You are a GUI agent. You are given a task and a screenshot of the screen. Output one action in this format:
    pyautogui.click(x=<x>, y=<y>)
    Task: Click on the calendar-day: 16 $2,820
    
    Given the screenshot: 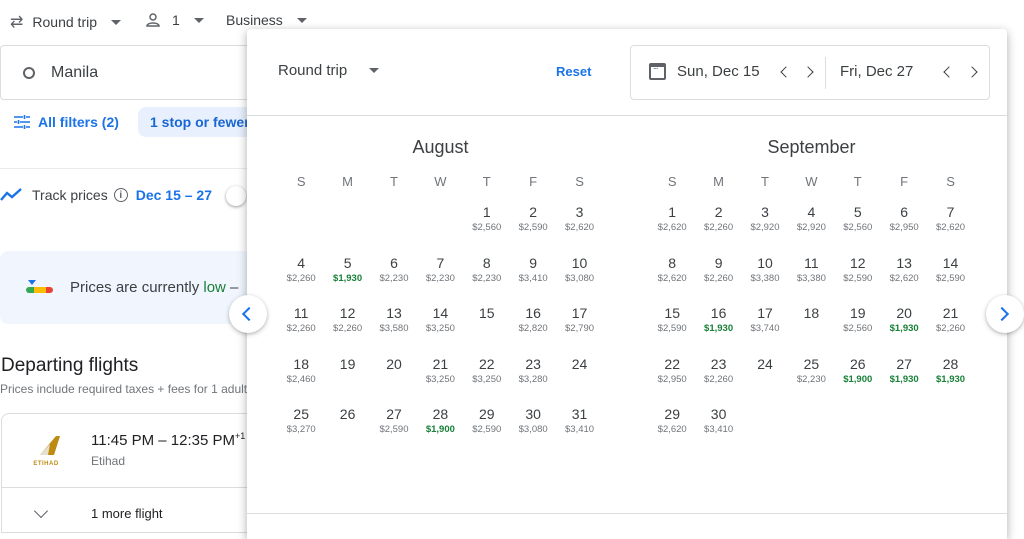 What is the action you would take?
    pyautogui.click(x=533, y=322)
    